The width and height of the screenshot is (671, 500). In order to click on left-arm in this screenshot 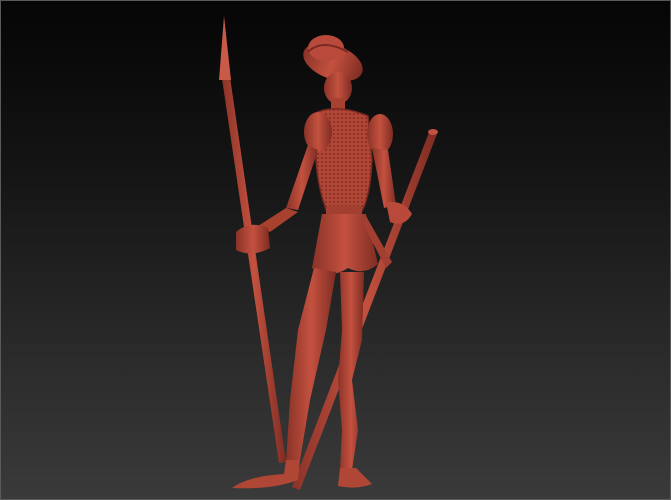, I will do `click(284, 183)`.